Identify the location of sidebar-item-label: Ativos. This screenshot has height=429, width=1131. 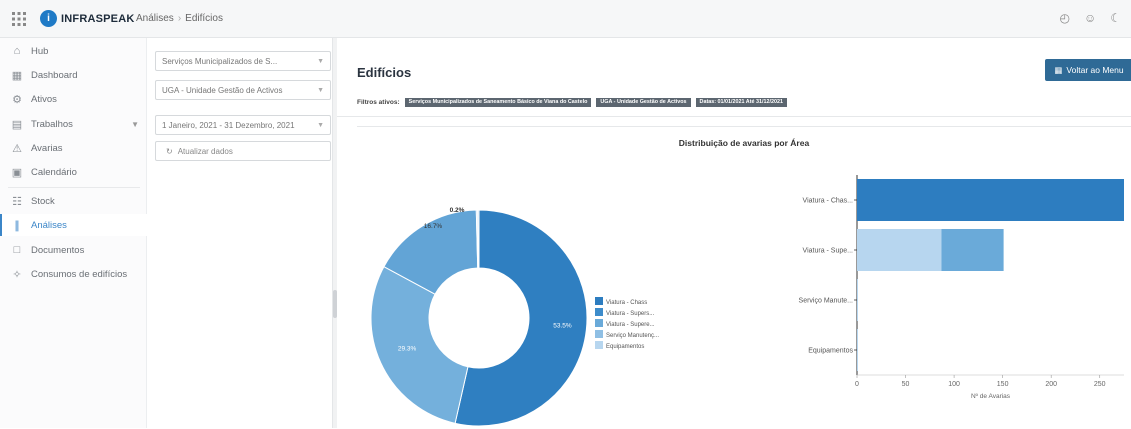
(44, 99).